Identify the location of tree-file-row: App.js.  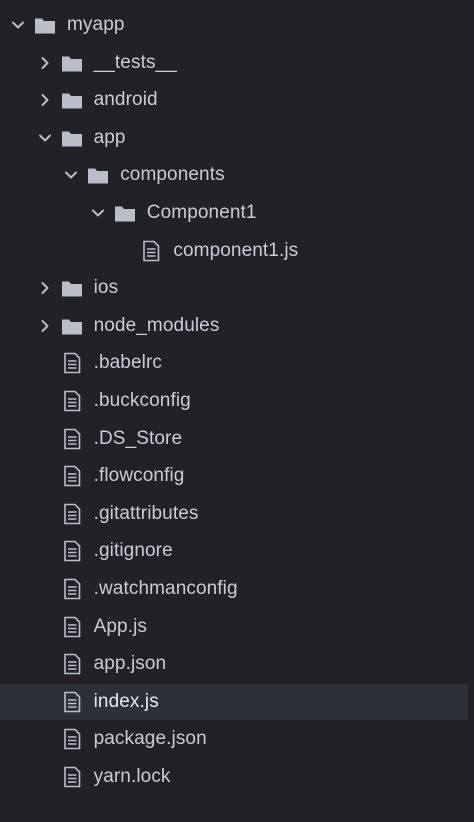
(234, 627).